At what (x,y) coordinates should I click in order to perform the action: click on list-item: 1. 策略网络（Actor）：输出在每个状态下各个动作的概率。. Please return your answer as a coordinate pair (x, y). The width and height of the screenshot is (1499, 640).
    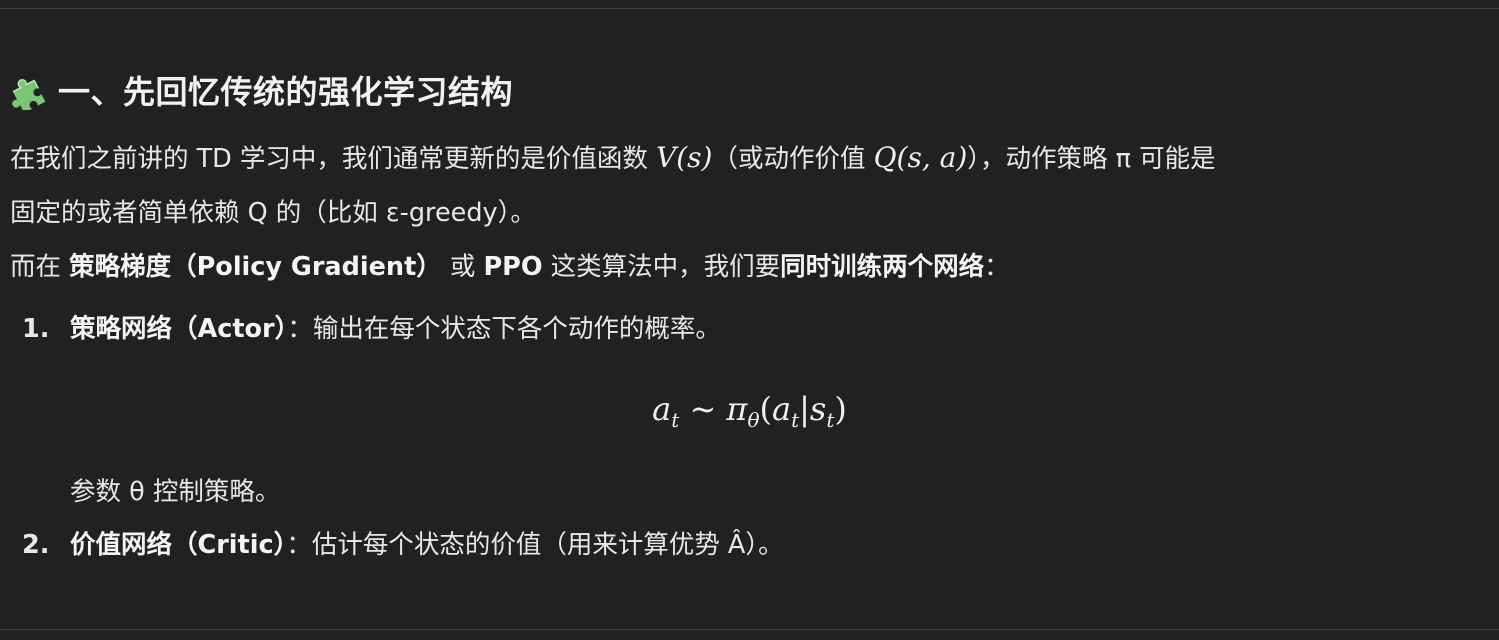
    Looking at the image, I should click on (371, 329).